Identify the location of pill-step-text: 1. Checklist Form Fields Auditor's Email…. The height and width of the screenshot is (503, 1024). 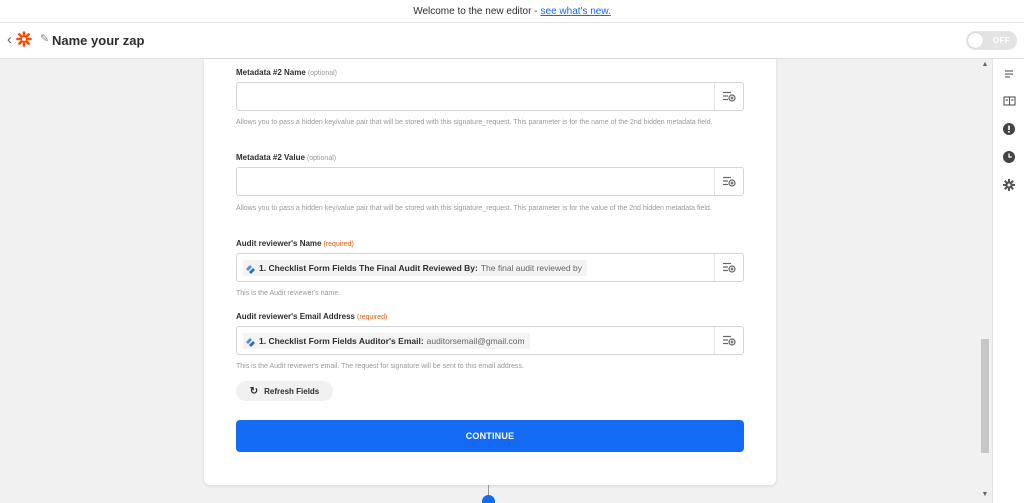
(341, 341).